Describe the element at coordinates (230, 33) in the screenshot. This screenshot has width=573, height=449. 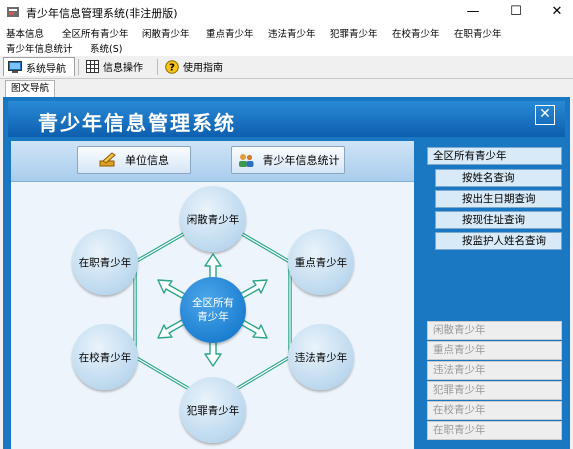
I see `menu-key-youth: 重点青少年` at that location.